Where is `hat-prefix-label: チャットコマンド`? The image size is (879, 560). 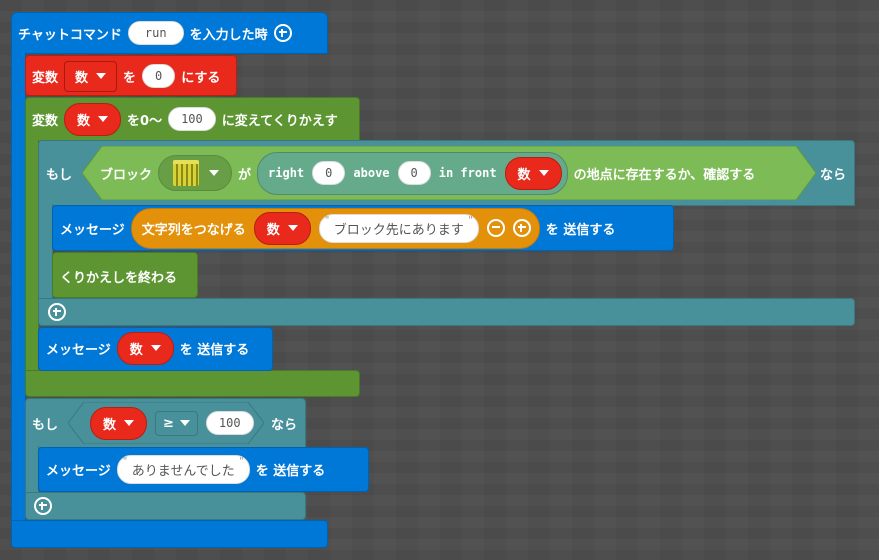 hat-prefix-label: チャットコマンド is located at coordinates (70, 35).